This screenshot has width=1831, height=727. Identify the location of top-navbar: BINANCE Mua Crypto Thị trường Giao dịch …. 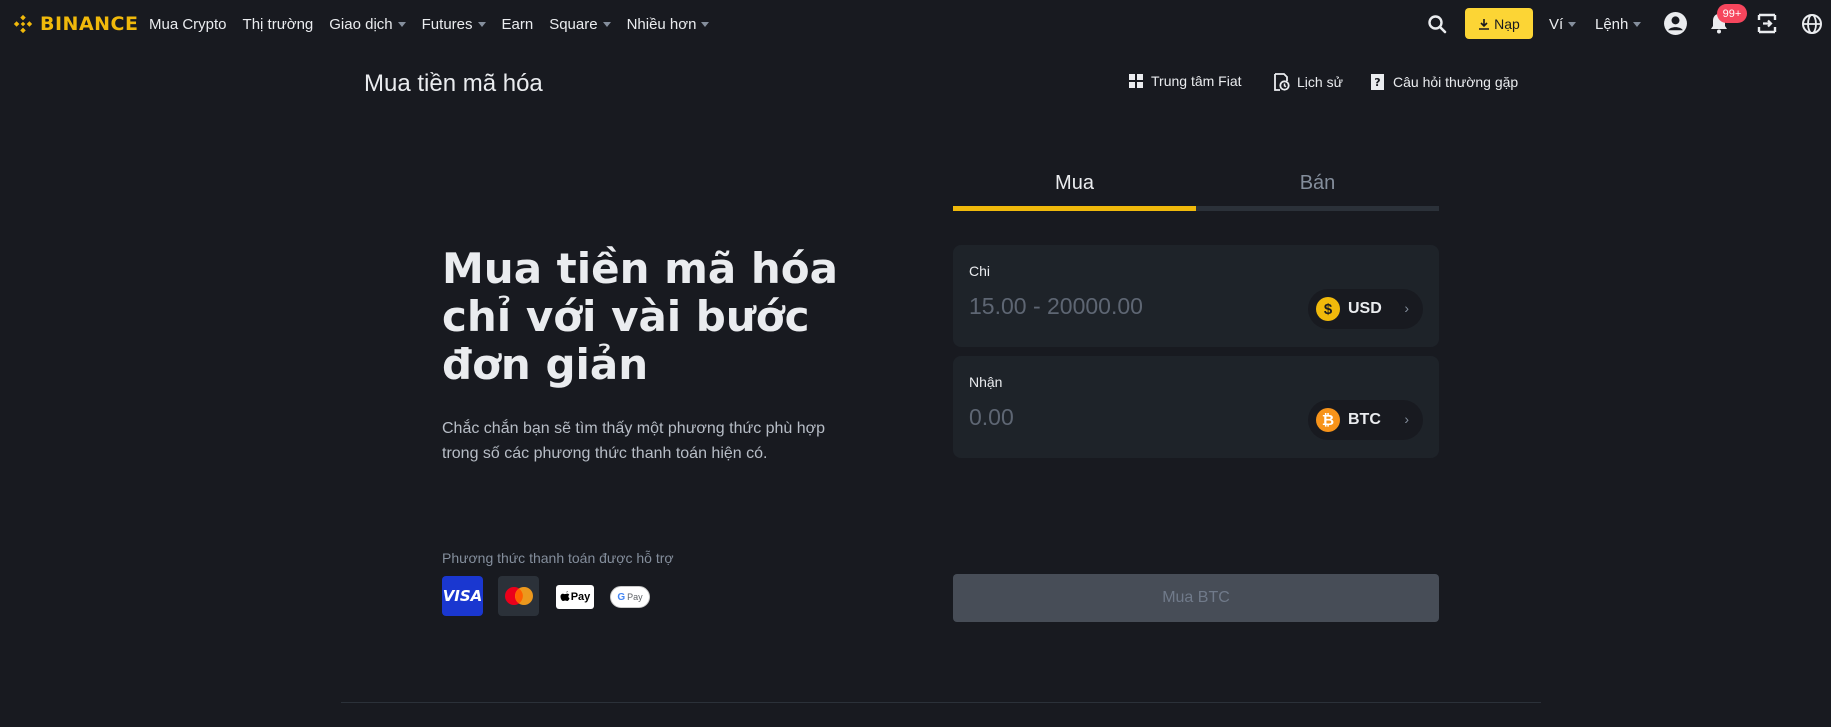
(915, 24).